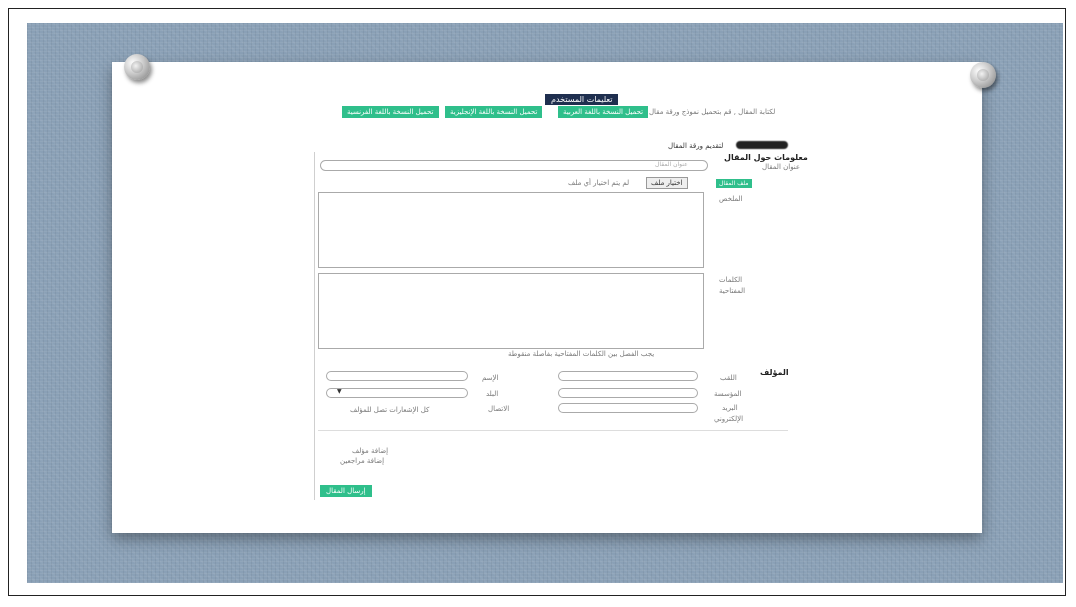 Image resolution: width=1076 pixels, height=607 pixels. What do you see at coordinates (774, 372) in the screenshot?
I see `authors-heading: المؤلف` at bounding box center [774, 372].